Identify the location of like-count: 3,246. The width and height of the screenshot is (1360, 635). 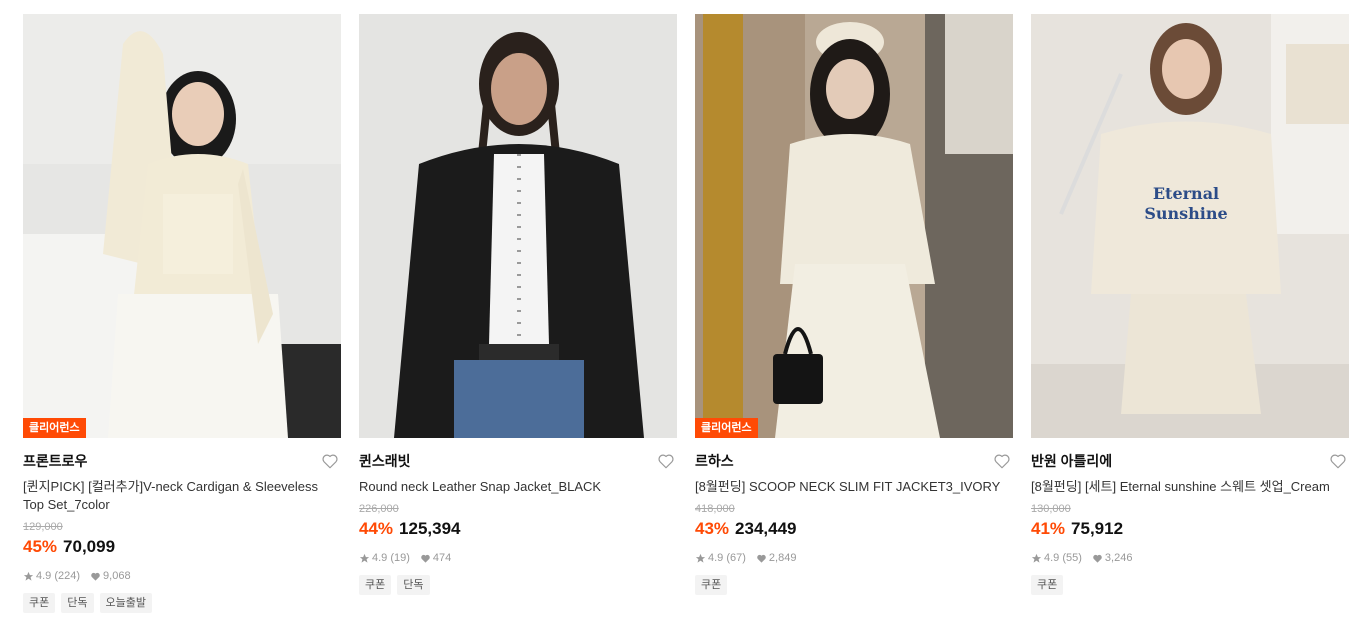
(1118, 558).